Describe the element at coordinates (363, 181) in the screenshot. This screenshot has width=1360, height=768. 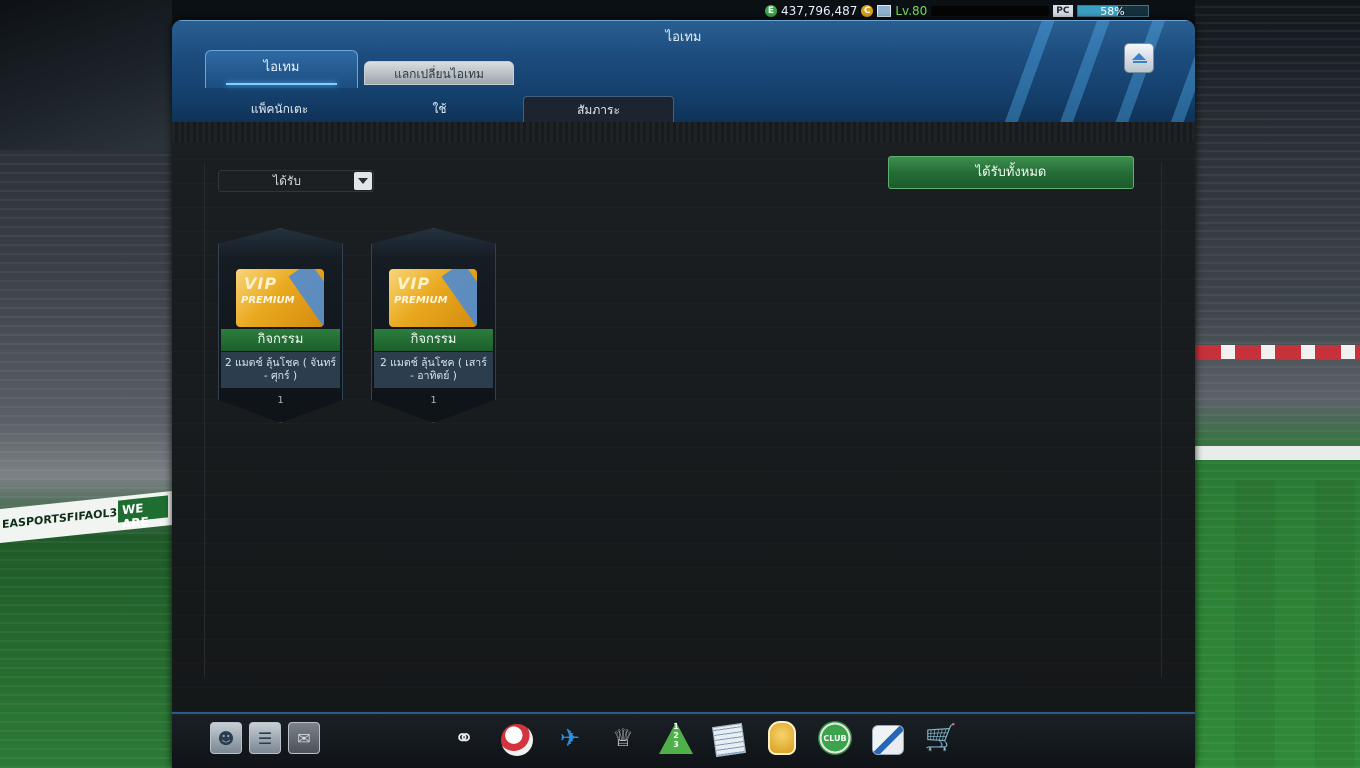
I see `chevron-down-icon` at that location.